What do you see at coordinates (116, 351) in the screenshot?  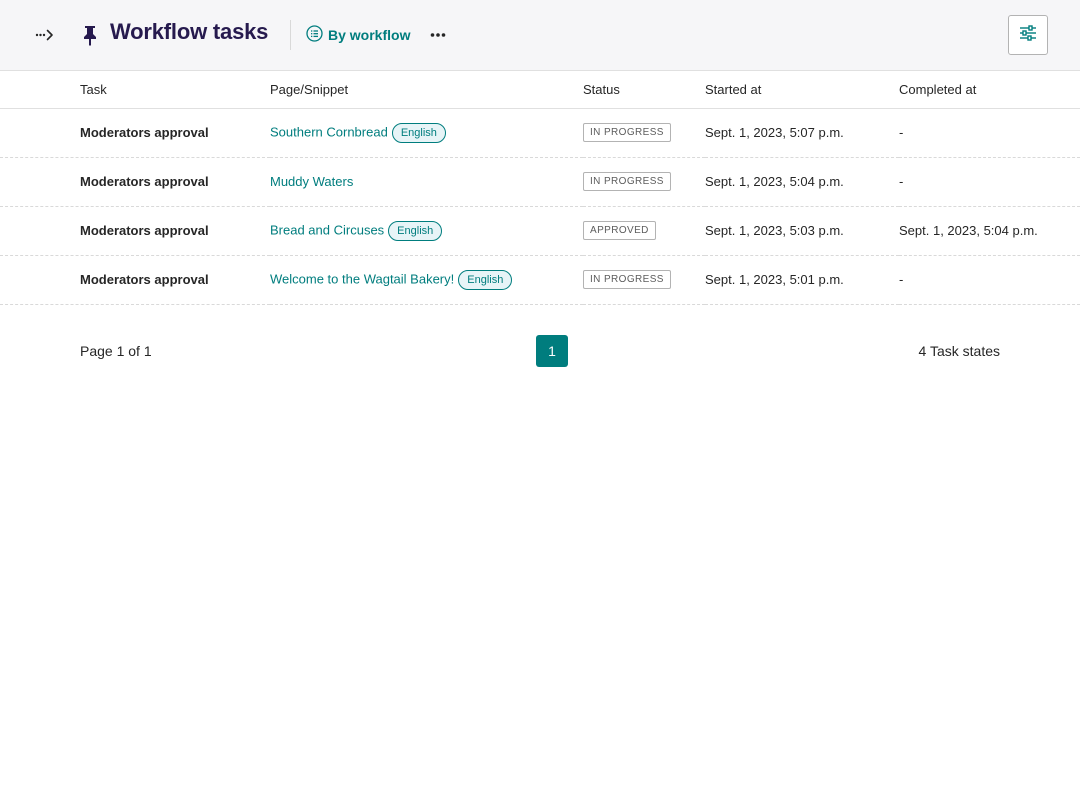 I see `page-info: Page 1 of 1` at bounding box center [116, 351].